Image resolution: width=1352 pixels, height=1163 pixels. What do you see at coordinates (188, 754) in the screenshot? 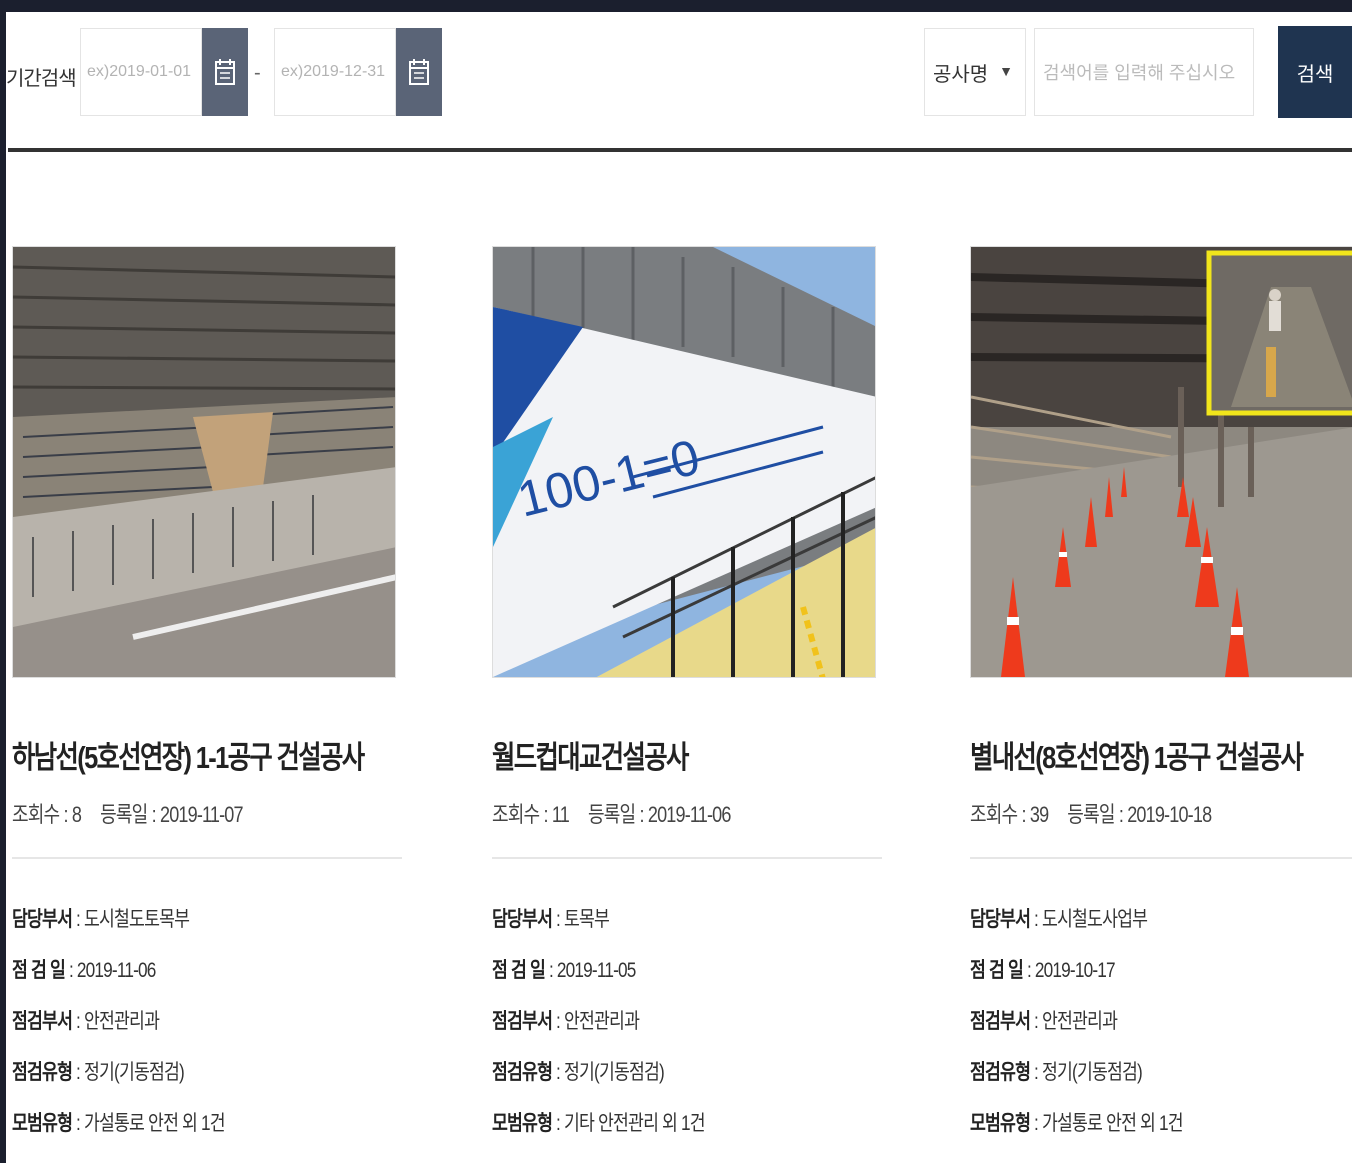
I see `card-title: 하남선(5호선연장) 1-1공구 건설공사` at bounding box center [188, 754].